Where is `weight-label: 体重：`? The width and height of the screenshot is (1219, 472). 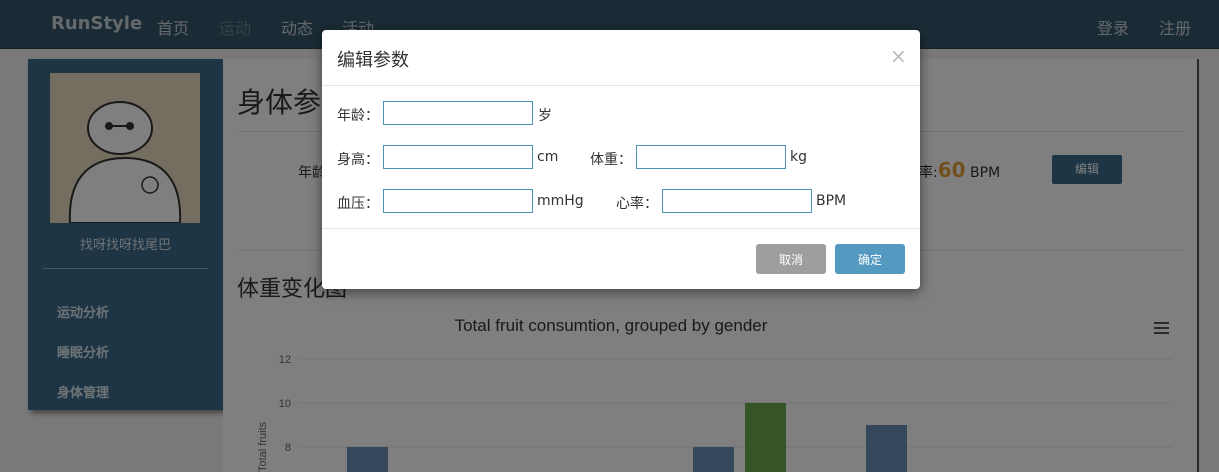 weight-label: 体重： is located at coordinates (611, 160).